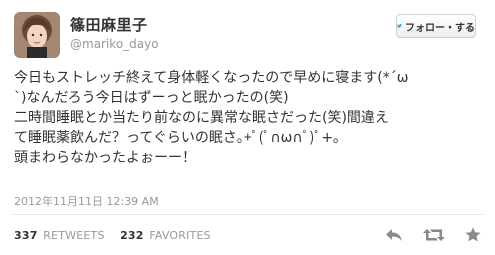  I want to click on tweet-line: 今日もストレッチ終えて身体軽くなったので早めに寝ます(*´ω, so click(211, 78).